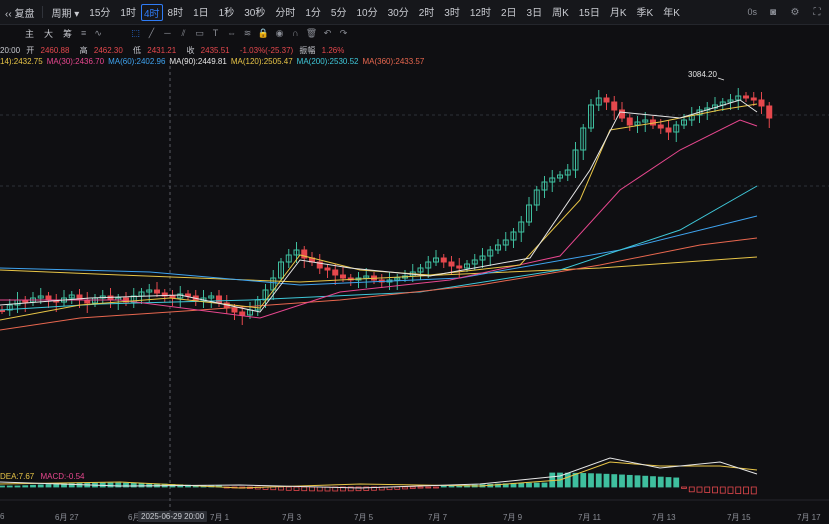  Describe the element at coordinates (438, 517) in the screenshot. I see `x-axis-label: 7月 7` at that location.